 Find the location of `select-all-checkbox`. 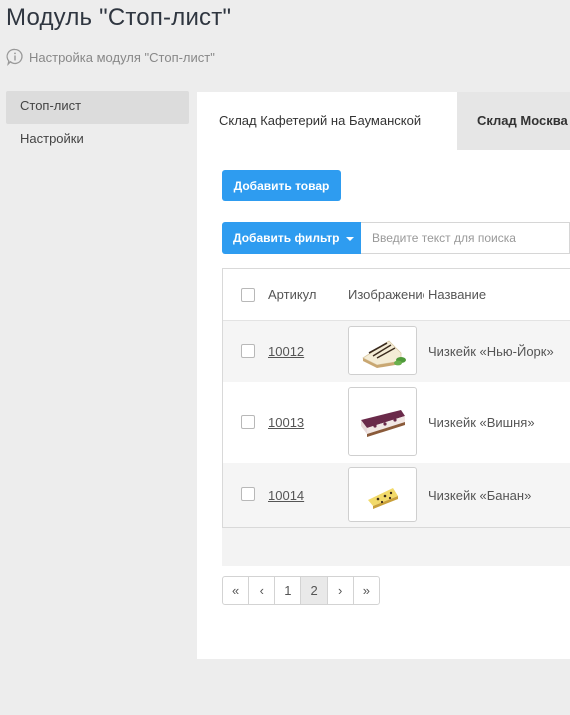

select-all-checkbox is located at coordinates (248, 295).